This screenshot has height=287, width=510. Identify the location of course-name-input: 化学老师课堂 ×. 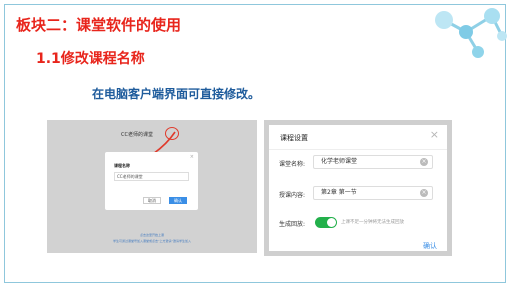
(373, 162).